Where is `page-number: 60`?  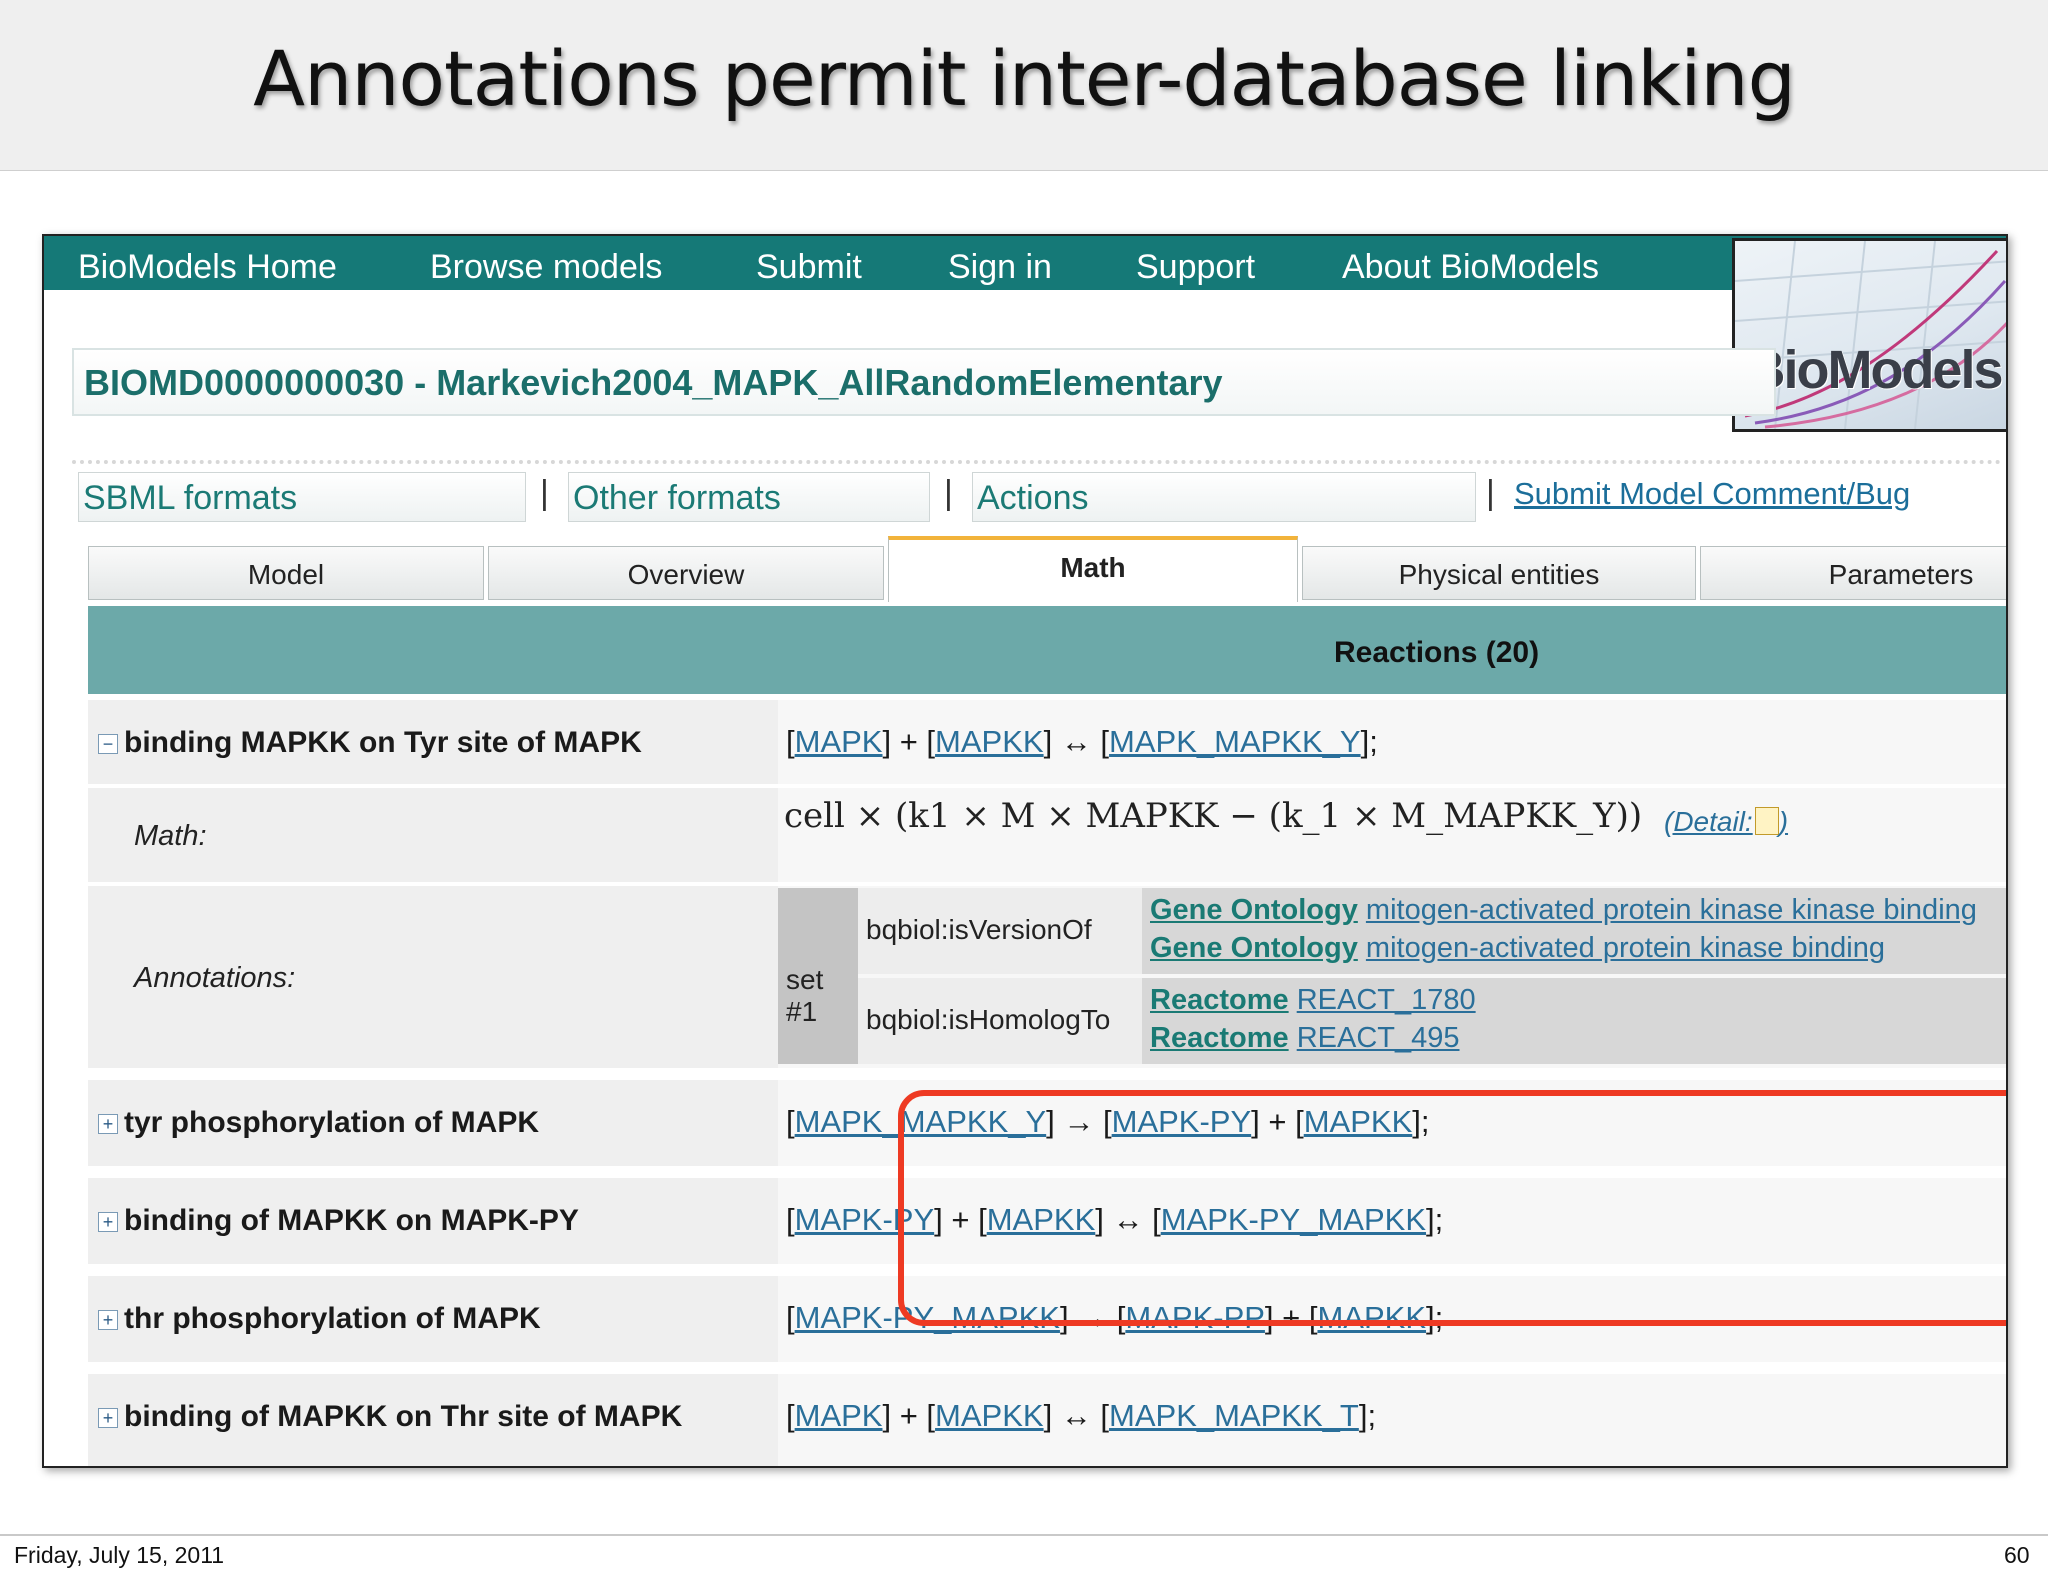
page-number: 60 is located at coordinates (2017, 1555).